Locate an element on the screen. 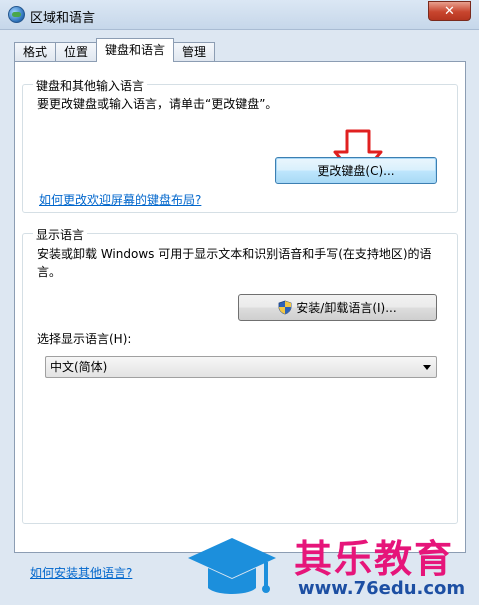 Image resolution: width=479 pixels, height=605 pixels. tab-strip: 格式 位置 键盘和语言 管理 is located at coordinates (115, 50).